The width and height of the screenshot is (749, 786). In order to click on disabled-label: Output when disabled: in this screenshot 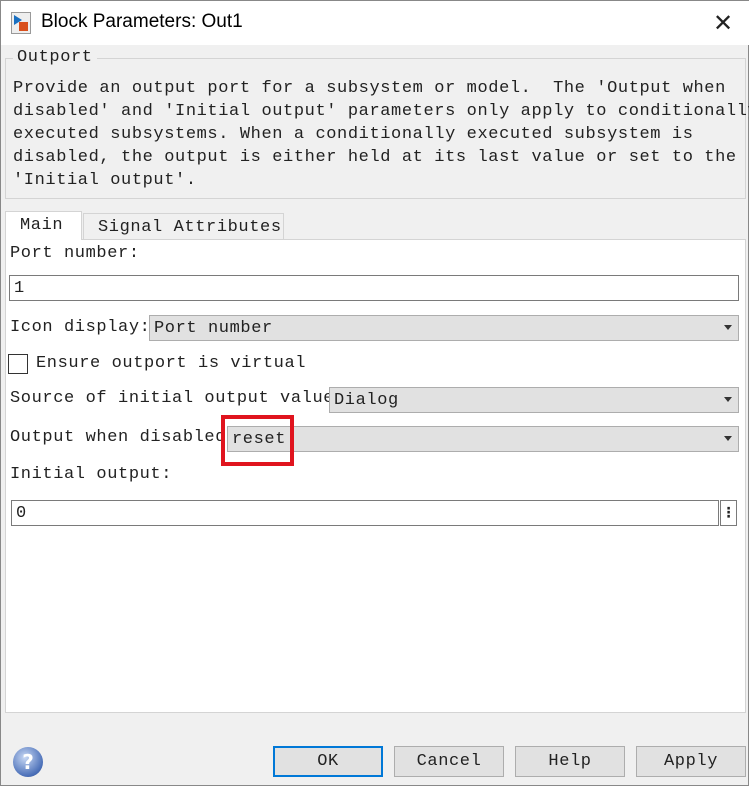, I will do `click(123, 437)`.